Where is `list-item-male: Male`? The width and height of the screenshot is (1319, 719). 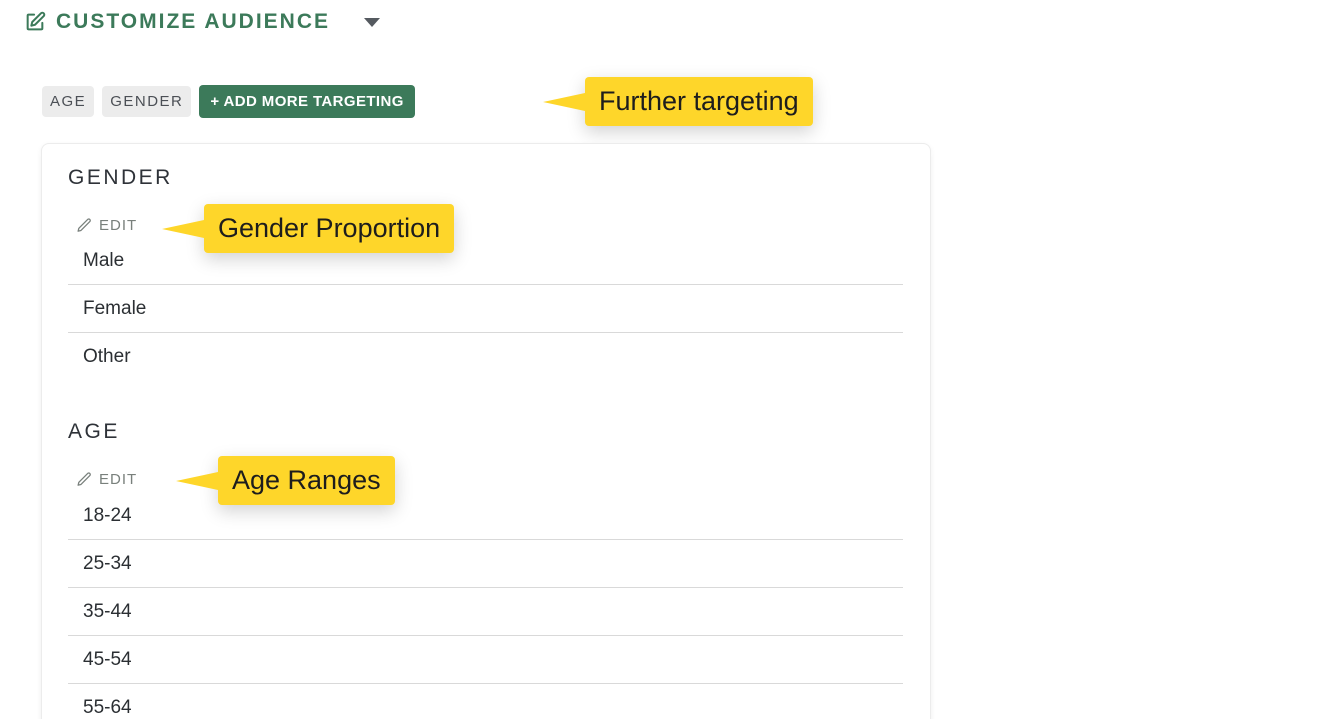 list-item-male: Male is located at coordinates (485, 261).